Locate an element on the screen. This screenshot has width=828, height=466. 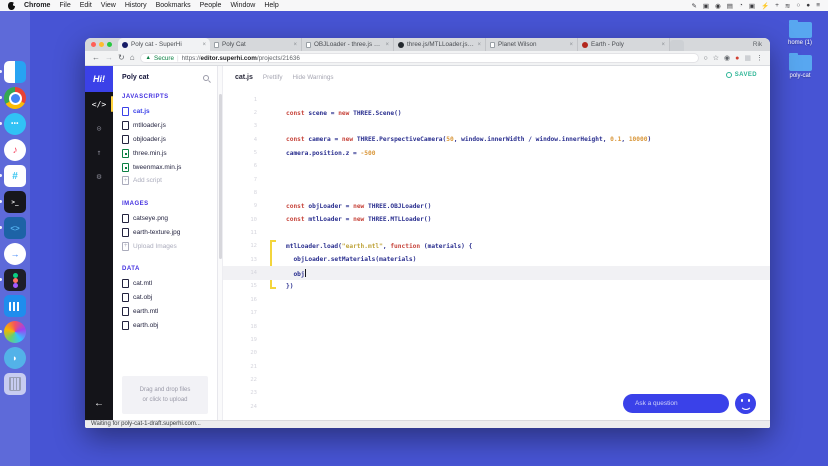
settings-gear-tab: ⚙ is located at coordinates (99, 176).